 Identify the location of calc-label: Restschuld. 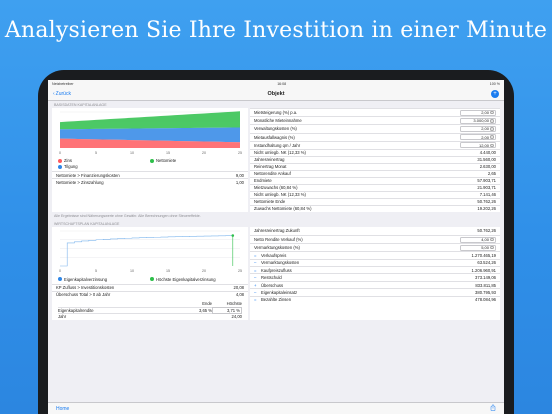
(271, 278).